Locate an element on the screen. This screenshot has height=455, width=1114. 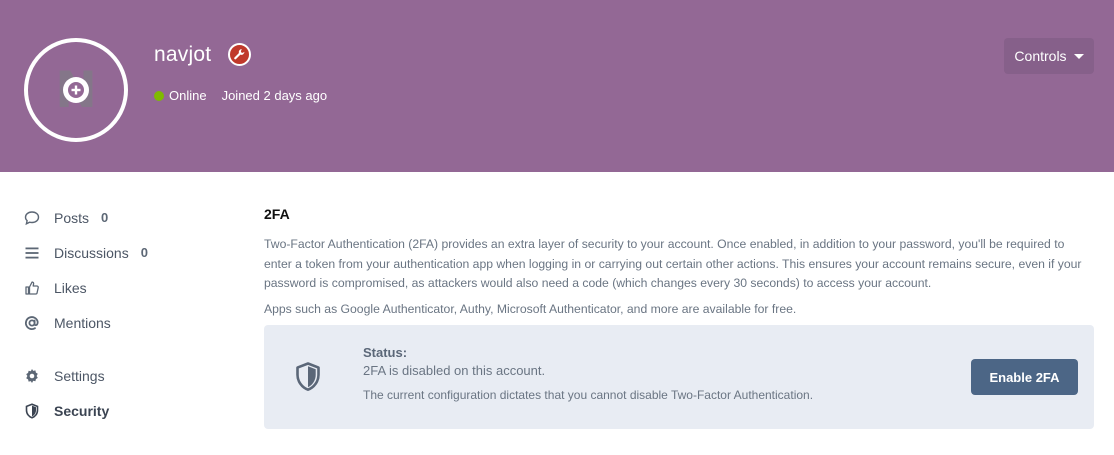
at-icon is located at coordinates (32, 323).